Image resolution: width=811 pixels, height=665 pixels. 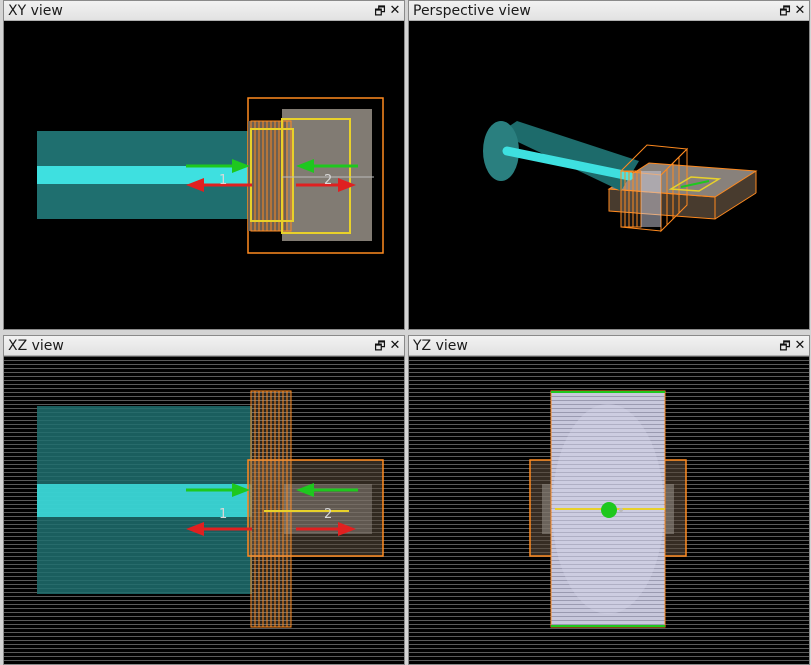 I want to click on xy-view-header: XY view 🗗 ✕, so click(x=204, y=11).